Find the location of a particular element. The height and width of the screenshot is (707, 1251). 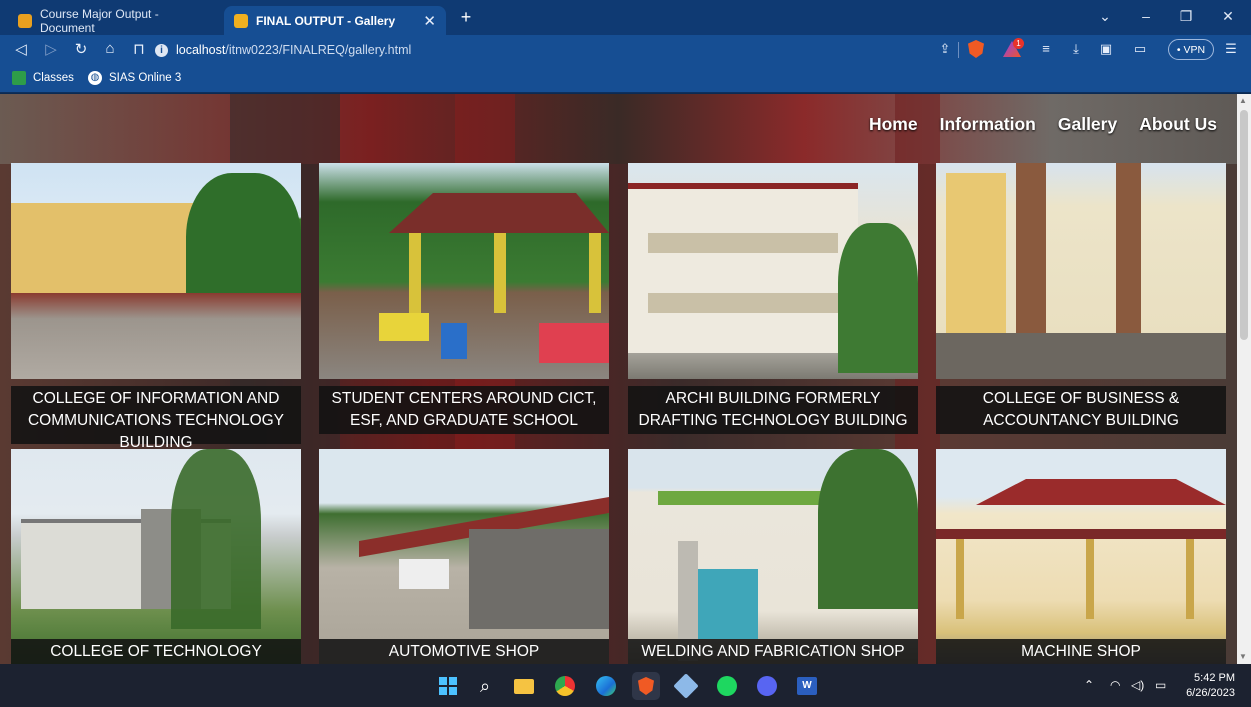

minimize-icon: – is located at coordinates (1146, 16).